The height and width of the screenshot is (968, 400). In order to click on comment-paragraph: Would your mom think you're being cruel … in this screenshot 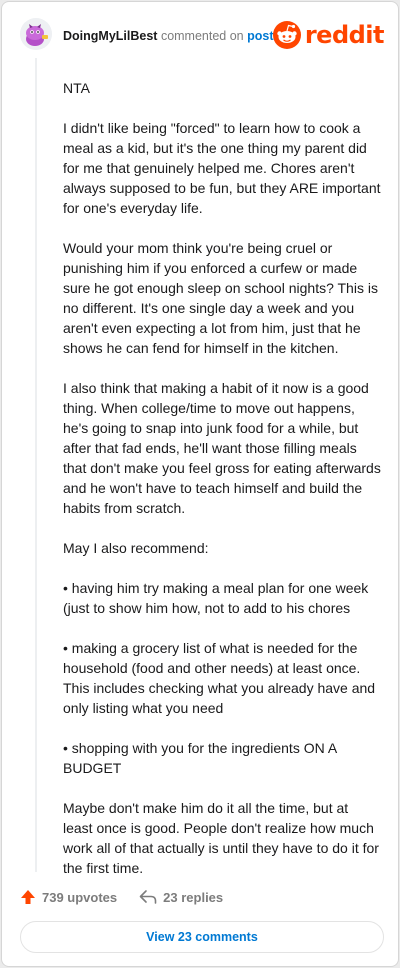, I will do `click(220, 298)`.